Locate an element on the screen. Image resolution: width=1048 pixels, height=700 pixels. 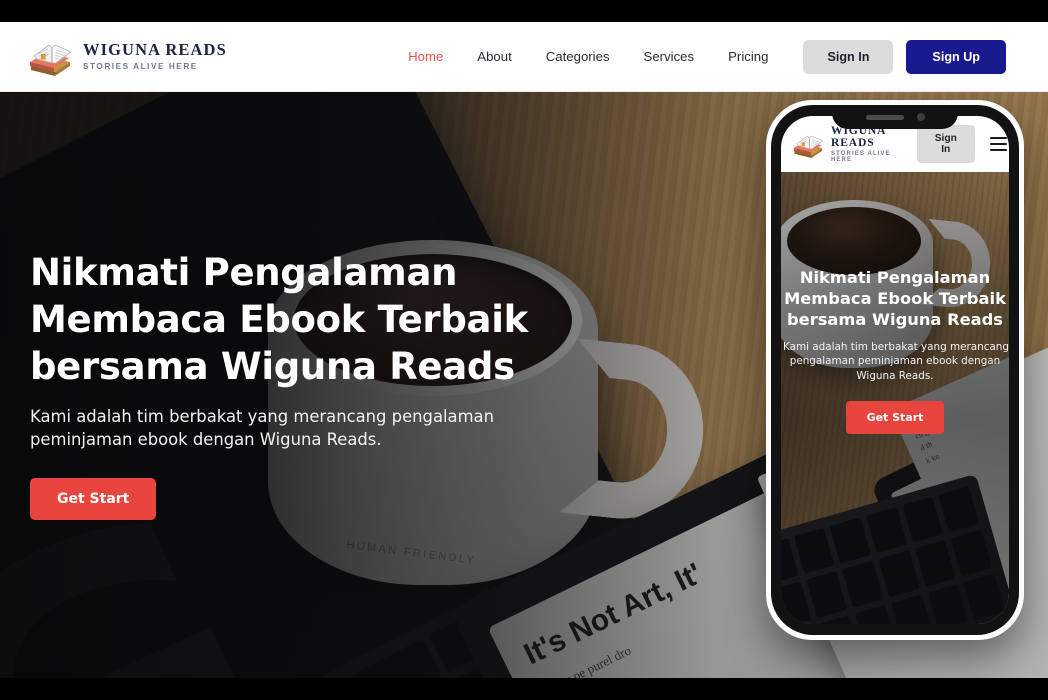
brand-logo-link: WIGUNA READS STORIES ALIVE HERE is located at coordinates (126, 57).